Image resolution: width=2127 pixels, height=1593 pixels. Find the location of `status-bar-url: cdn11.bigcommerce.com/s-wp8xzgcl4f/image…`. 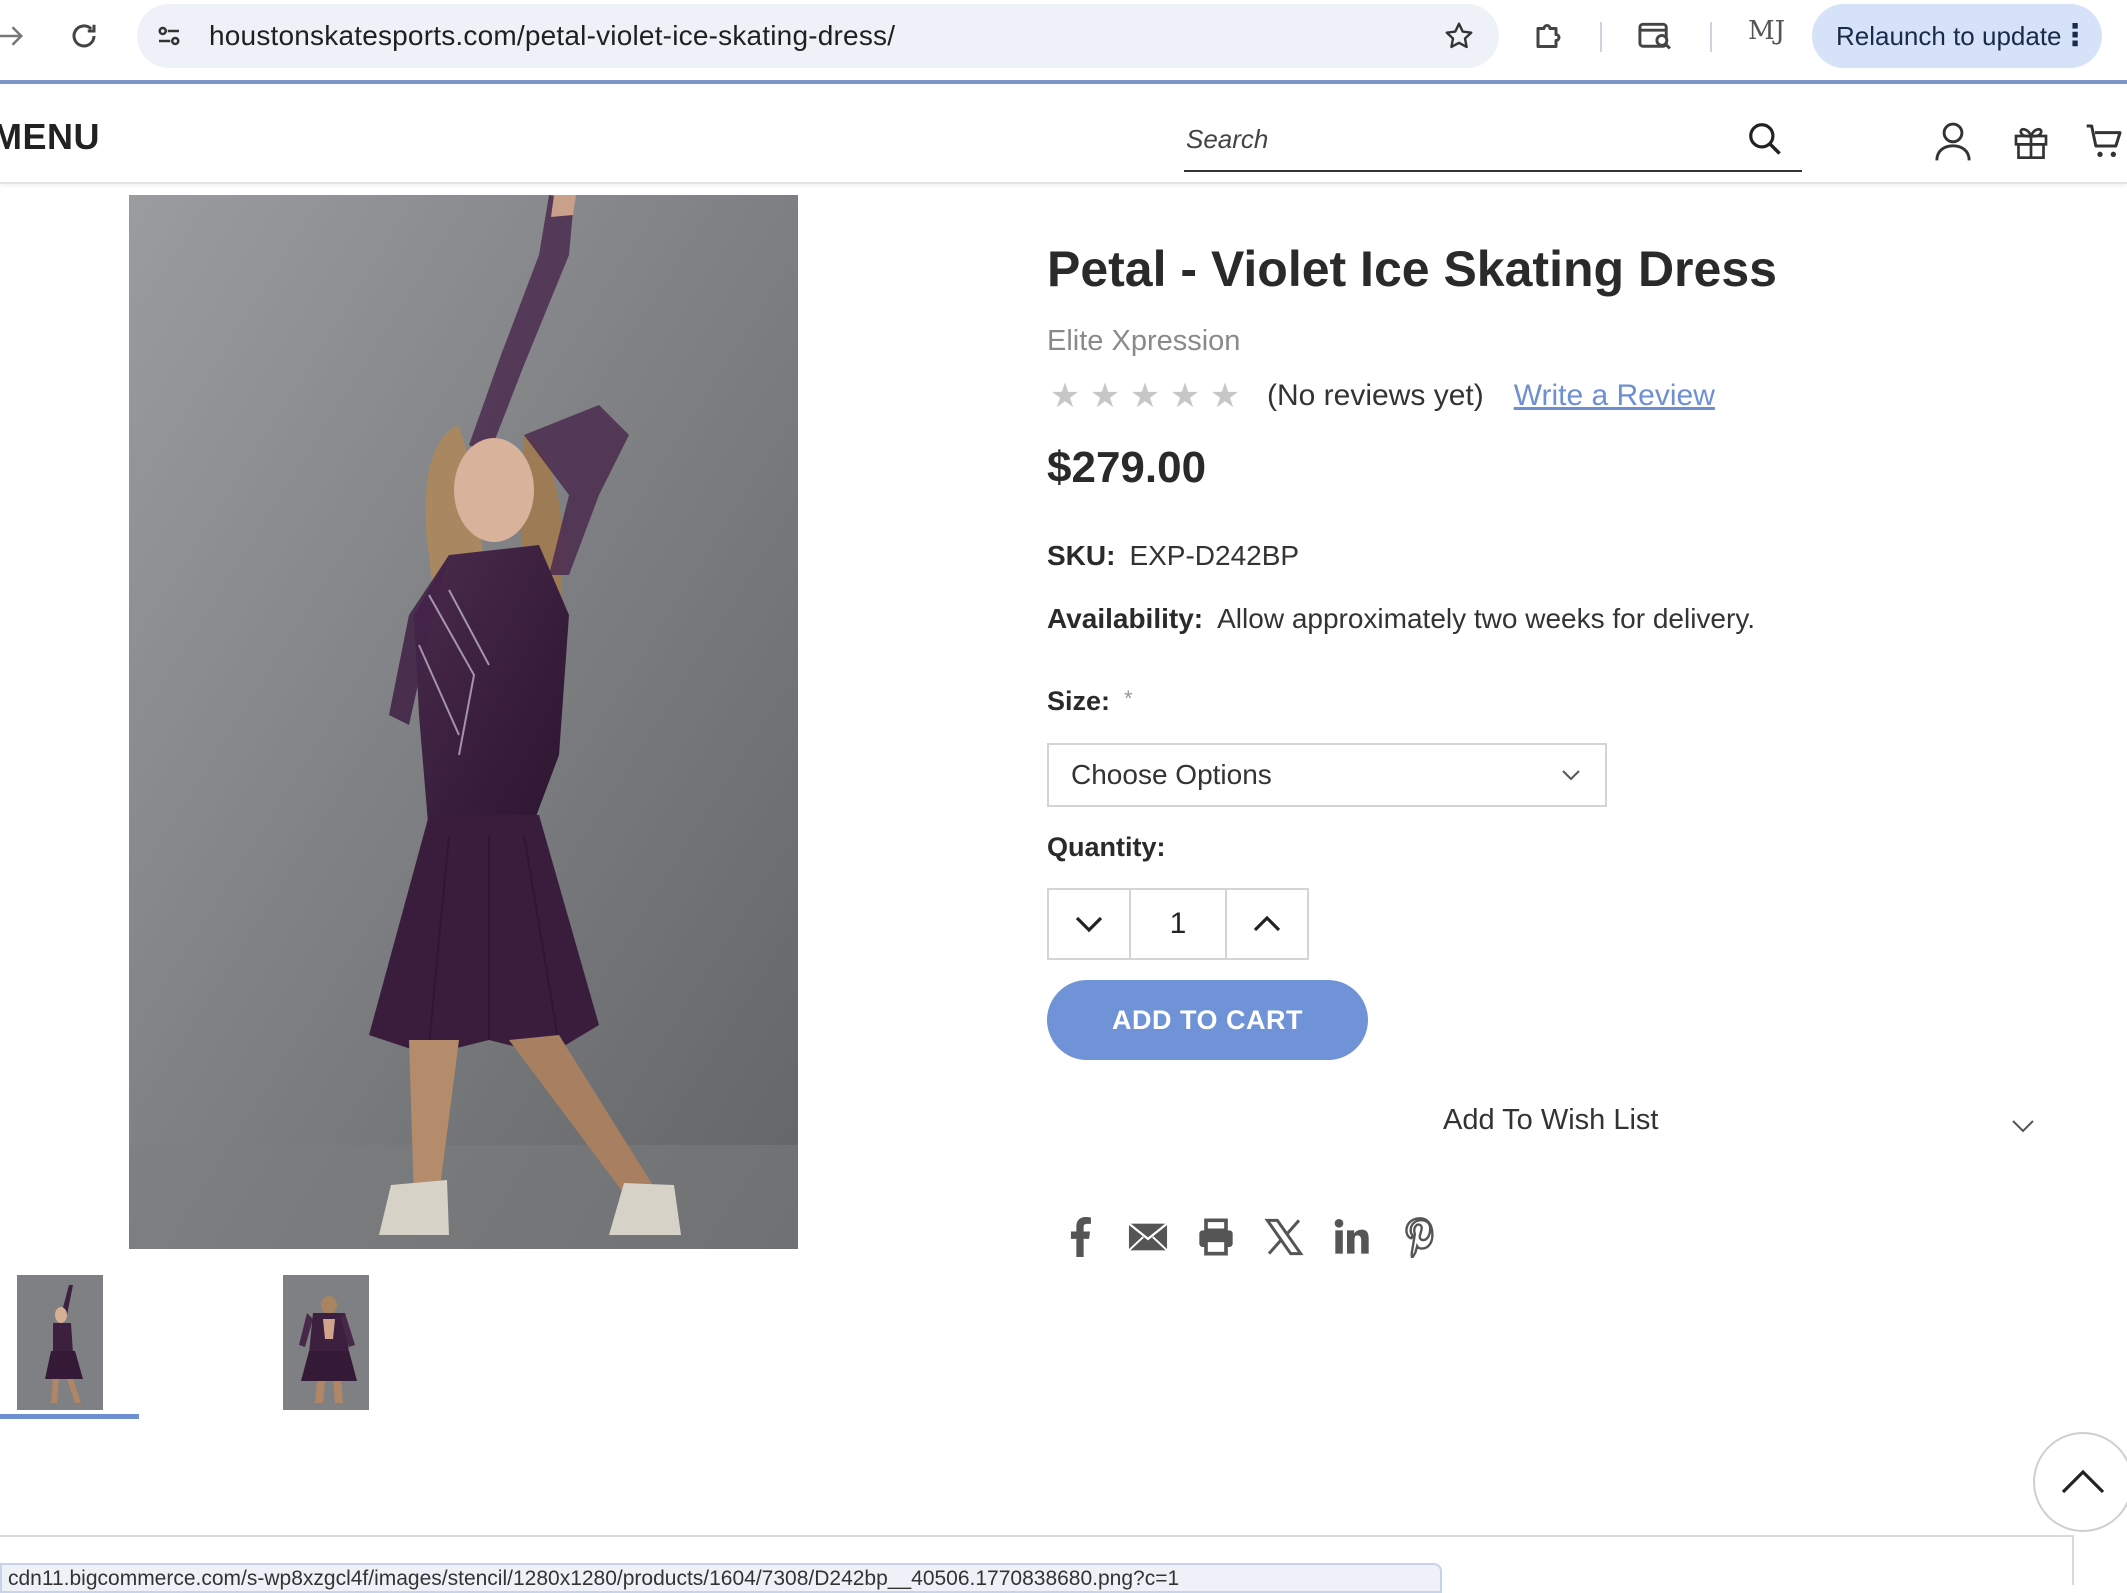

status-bar-url: cdn11.bigcommerce.com/s-wp8xzgcl4f/image… is located at coordinates (721, 1578).